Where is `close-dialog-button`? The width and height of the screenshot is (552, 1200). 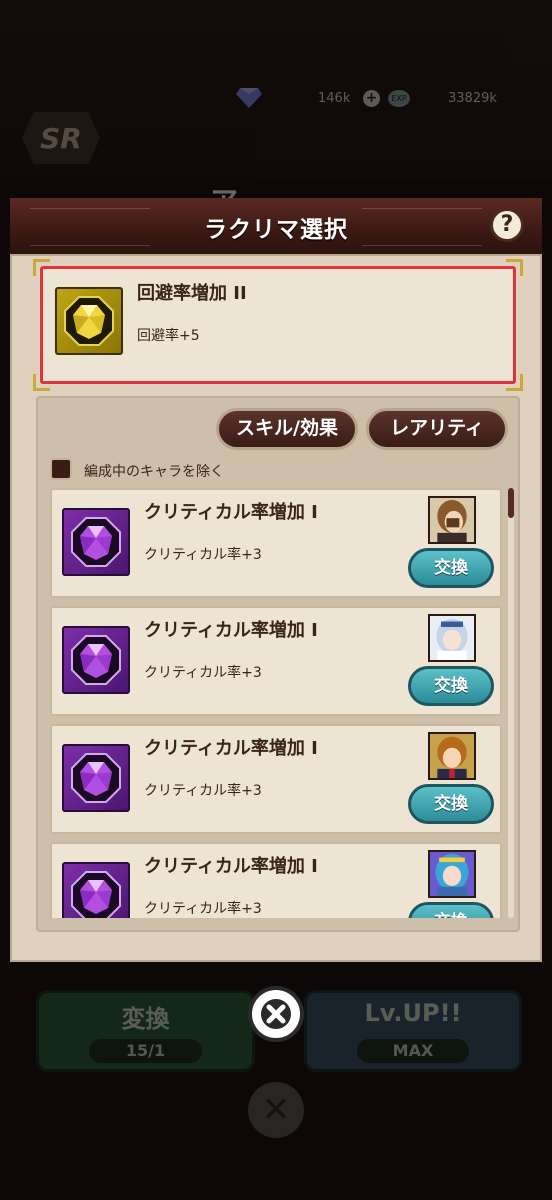
close-dialog-button is located at coordinates (276, 1014).